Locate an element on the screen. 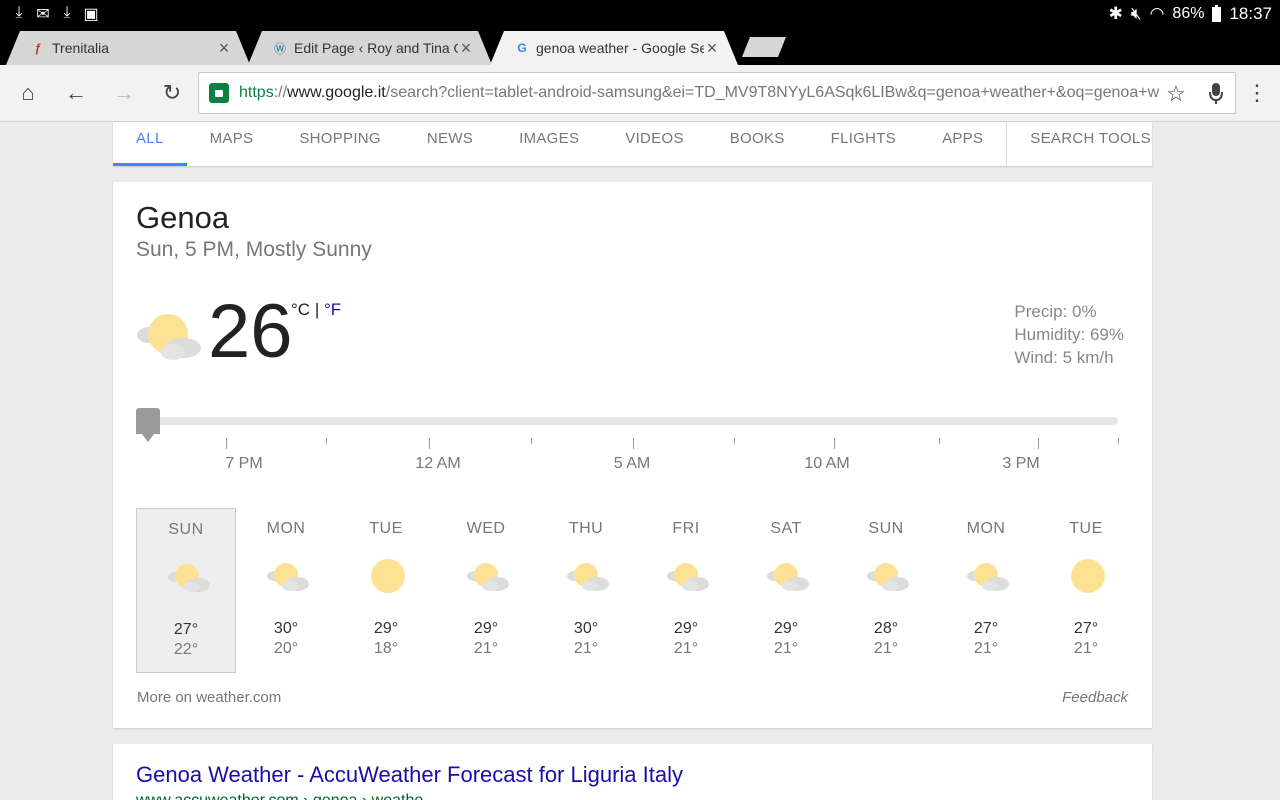 The image size is (1280, 800). hourly-slider-track is located at coordinates (627, 421).